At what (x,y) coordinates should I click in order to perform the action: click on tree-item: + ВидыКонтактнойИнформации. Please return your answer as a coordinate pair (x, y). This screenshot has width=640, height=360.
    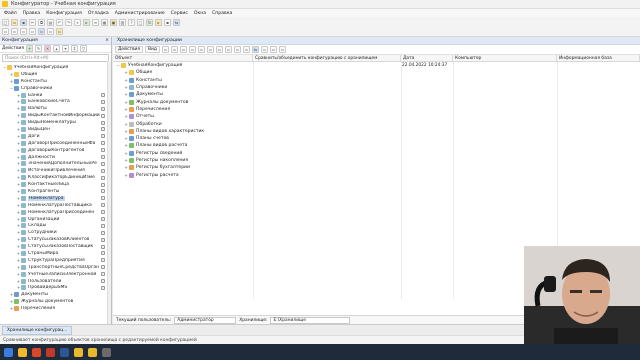
    Looking at the image, I should click on (55, 115).